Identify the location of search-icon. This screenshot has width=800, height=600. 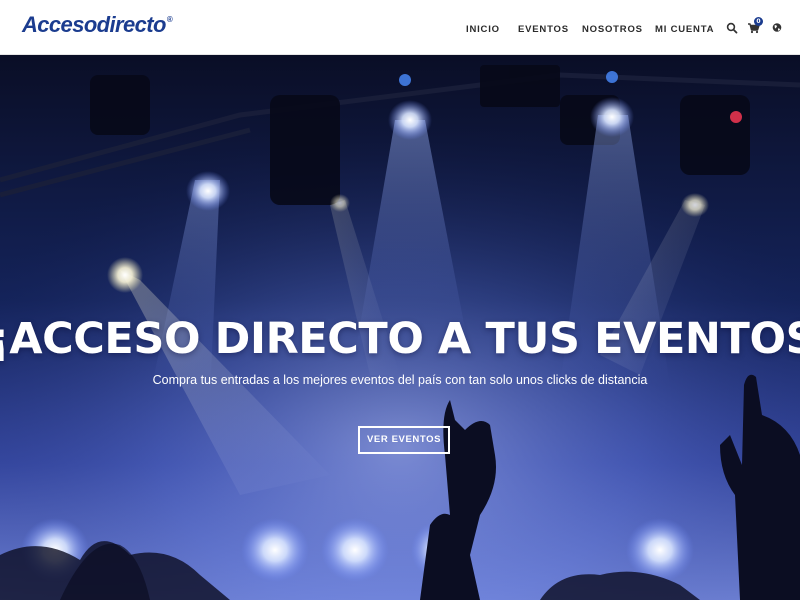
(732, 28).